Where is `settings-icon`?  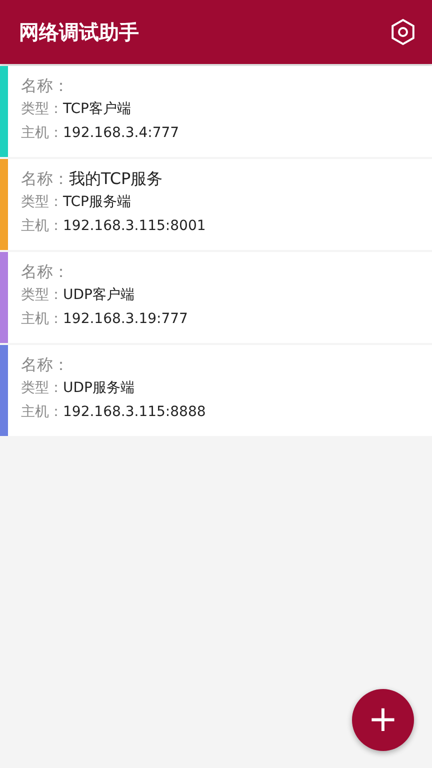
settings-icon is located at coordinates (403, 32).